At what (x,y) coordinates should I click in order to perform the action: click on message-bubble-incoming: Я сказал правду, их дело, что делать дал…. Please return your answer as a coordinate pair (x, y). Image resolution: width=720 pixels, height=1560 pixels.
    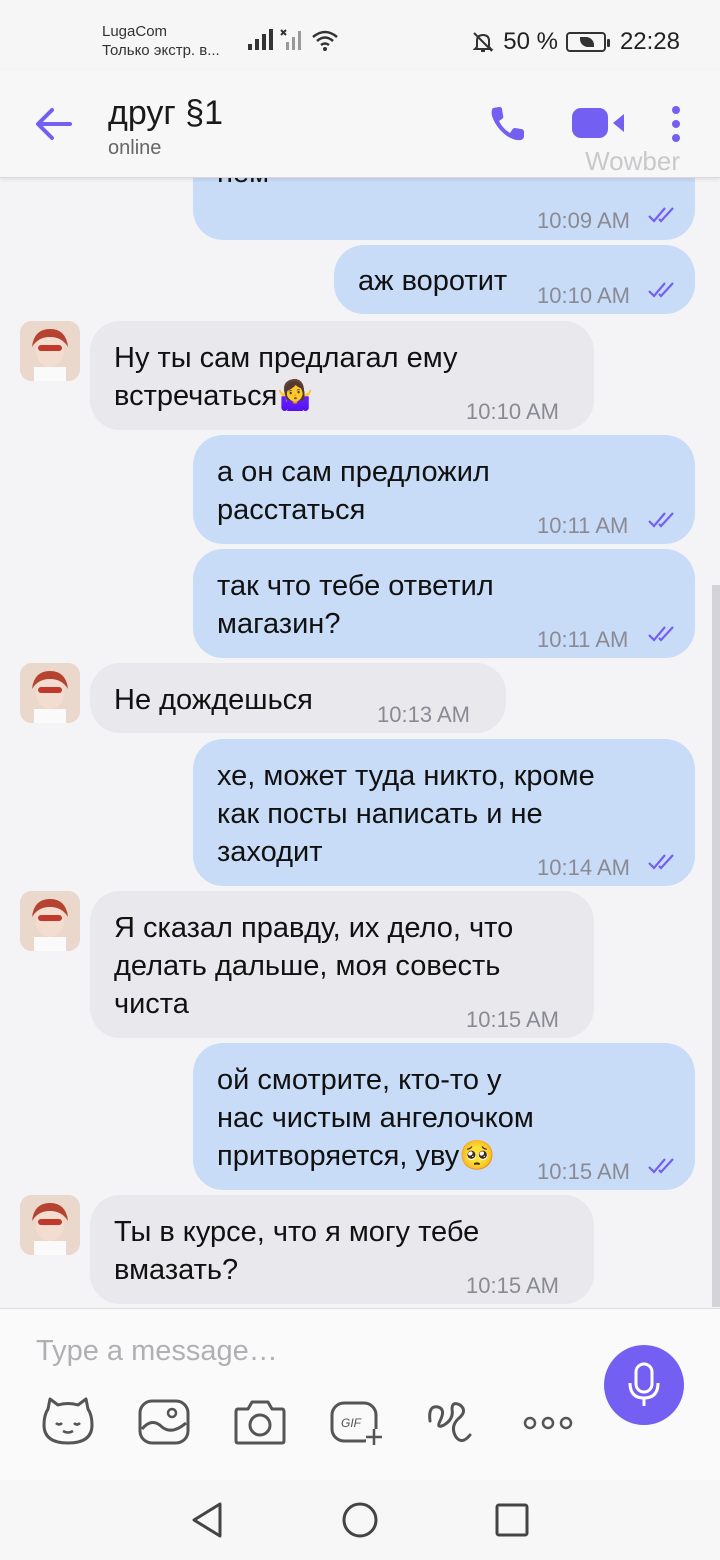
    Looking at the image, I should click on (342, 964).